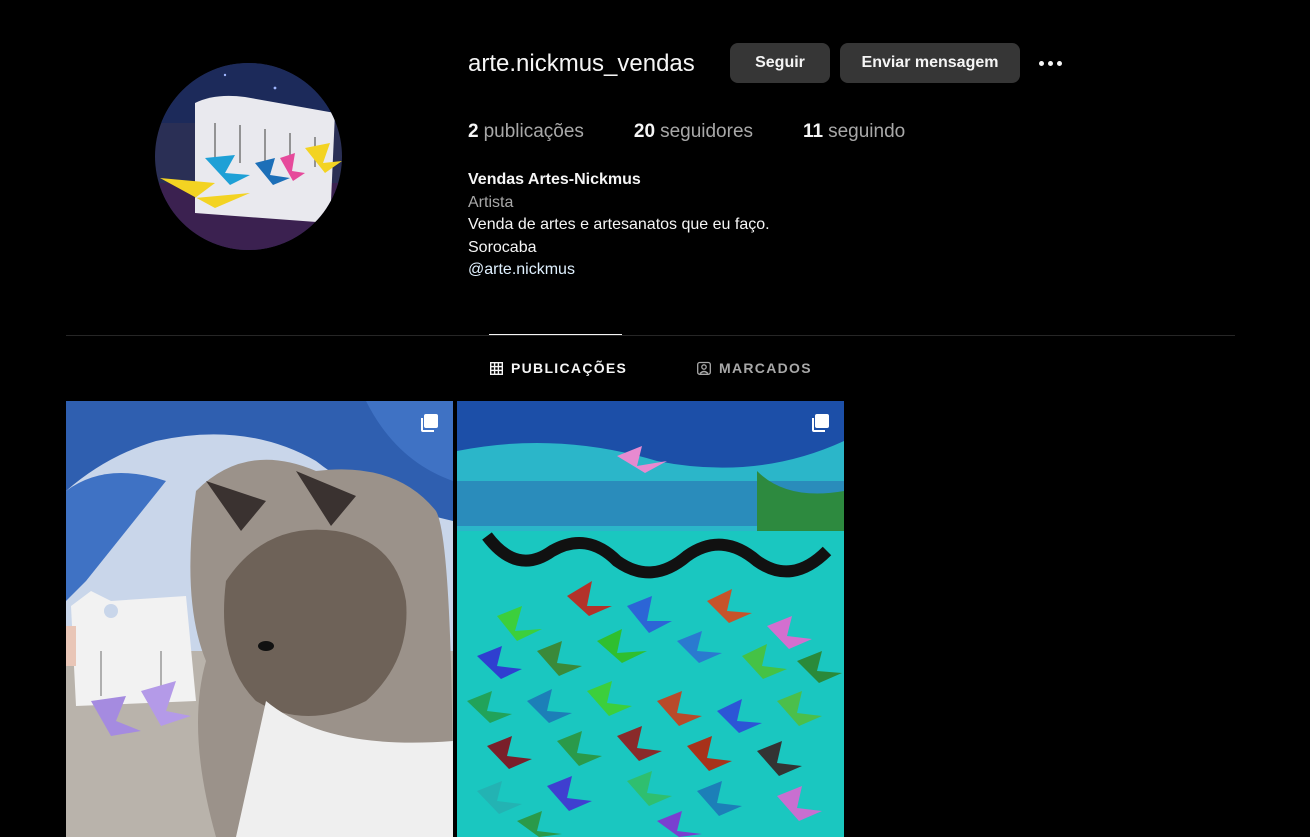 This screenshot has width=1310, height=837. I want to click on posts-stat: 2 publicações, so click(526, 132).